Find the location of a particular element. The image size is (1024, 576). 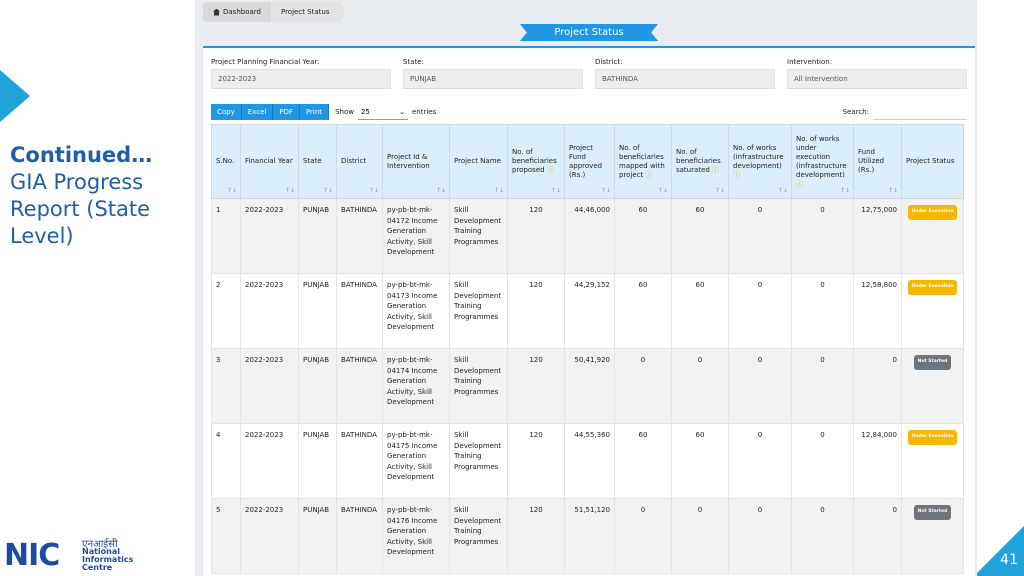

cell-fund-utilized: 12,84,000 is located at coordinates (877, 461).